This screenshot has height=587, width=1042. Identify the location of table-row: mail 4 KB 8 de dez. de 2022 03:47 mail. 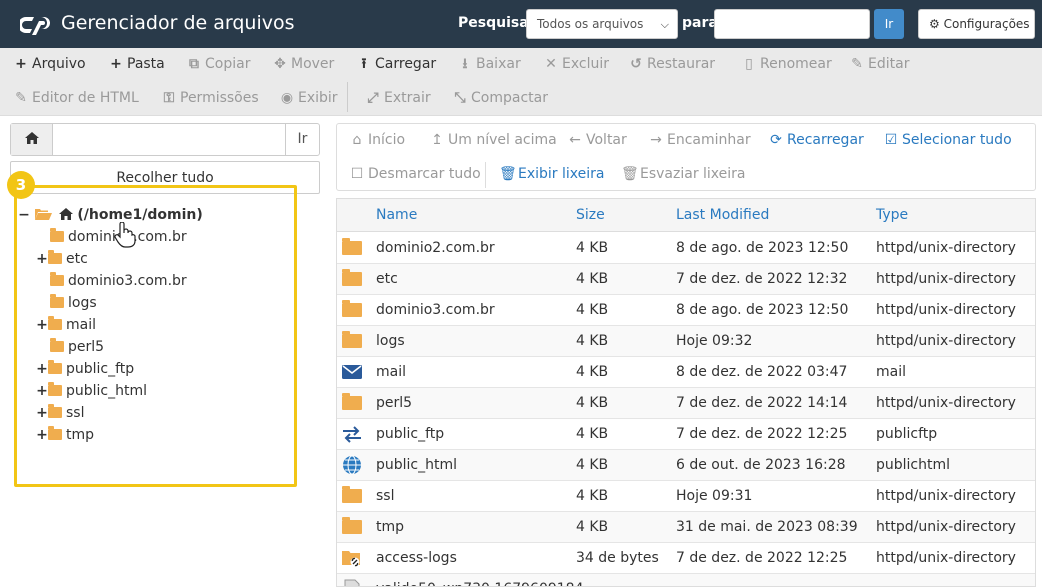
(686, 372).